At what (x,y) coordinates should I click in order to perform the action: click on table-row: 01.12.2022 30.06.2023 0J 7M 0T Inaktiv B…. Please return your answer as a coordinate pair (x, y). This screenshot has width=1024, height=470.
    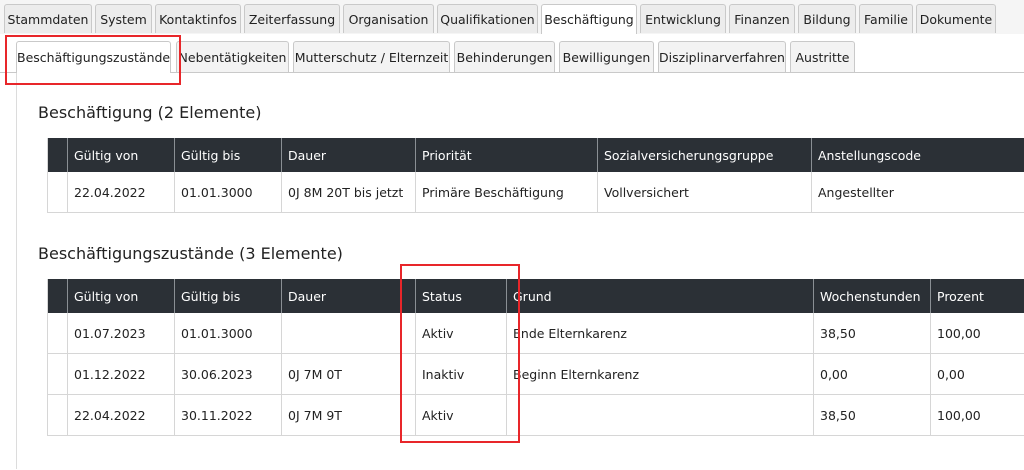
    Looking at the image, I should click on (535, 374).